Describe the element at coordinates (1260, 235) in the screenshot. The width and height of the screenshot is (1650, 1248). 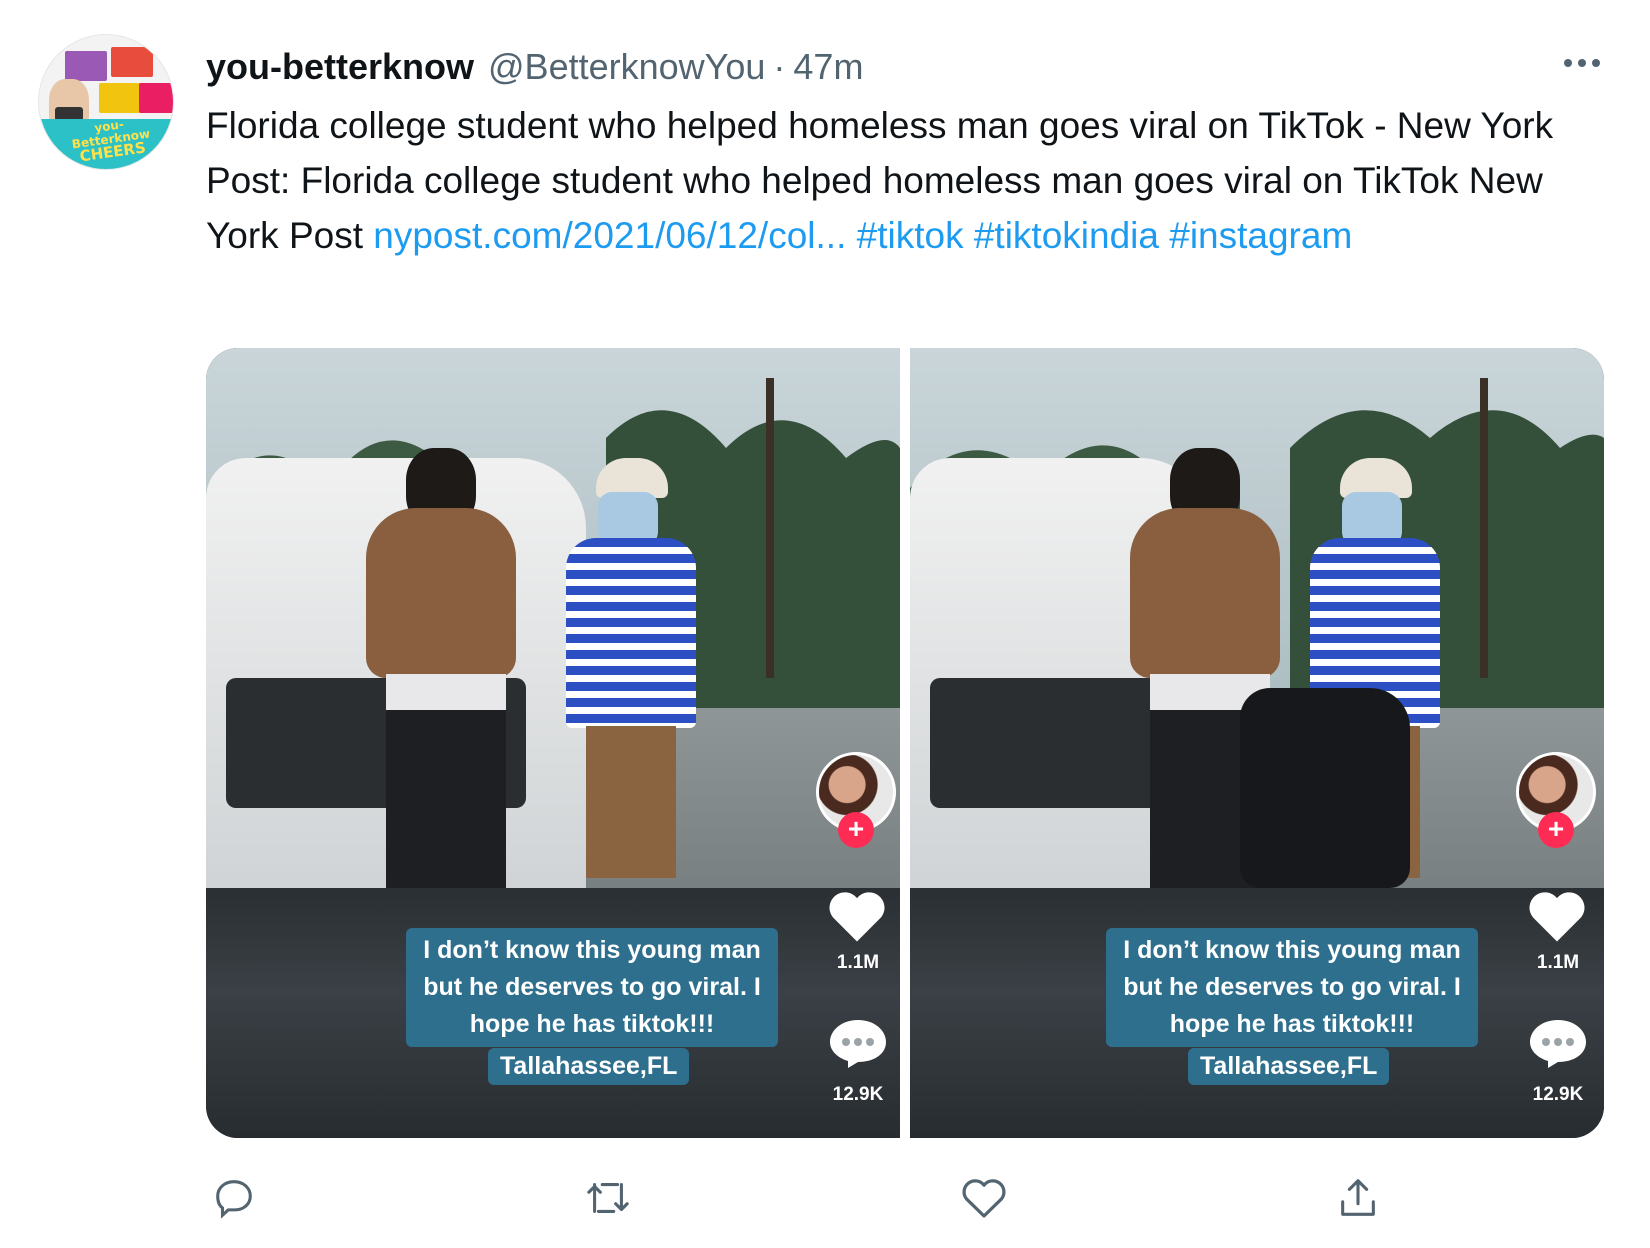
I see `hashtag-instagram: #instagram` at that location.